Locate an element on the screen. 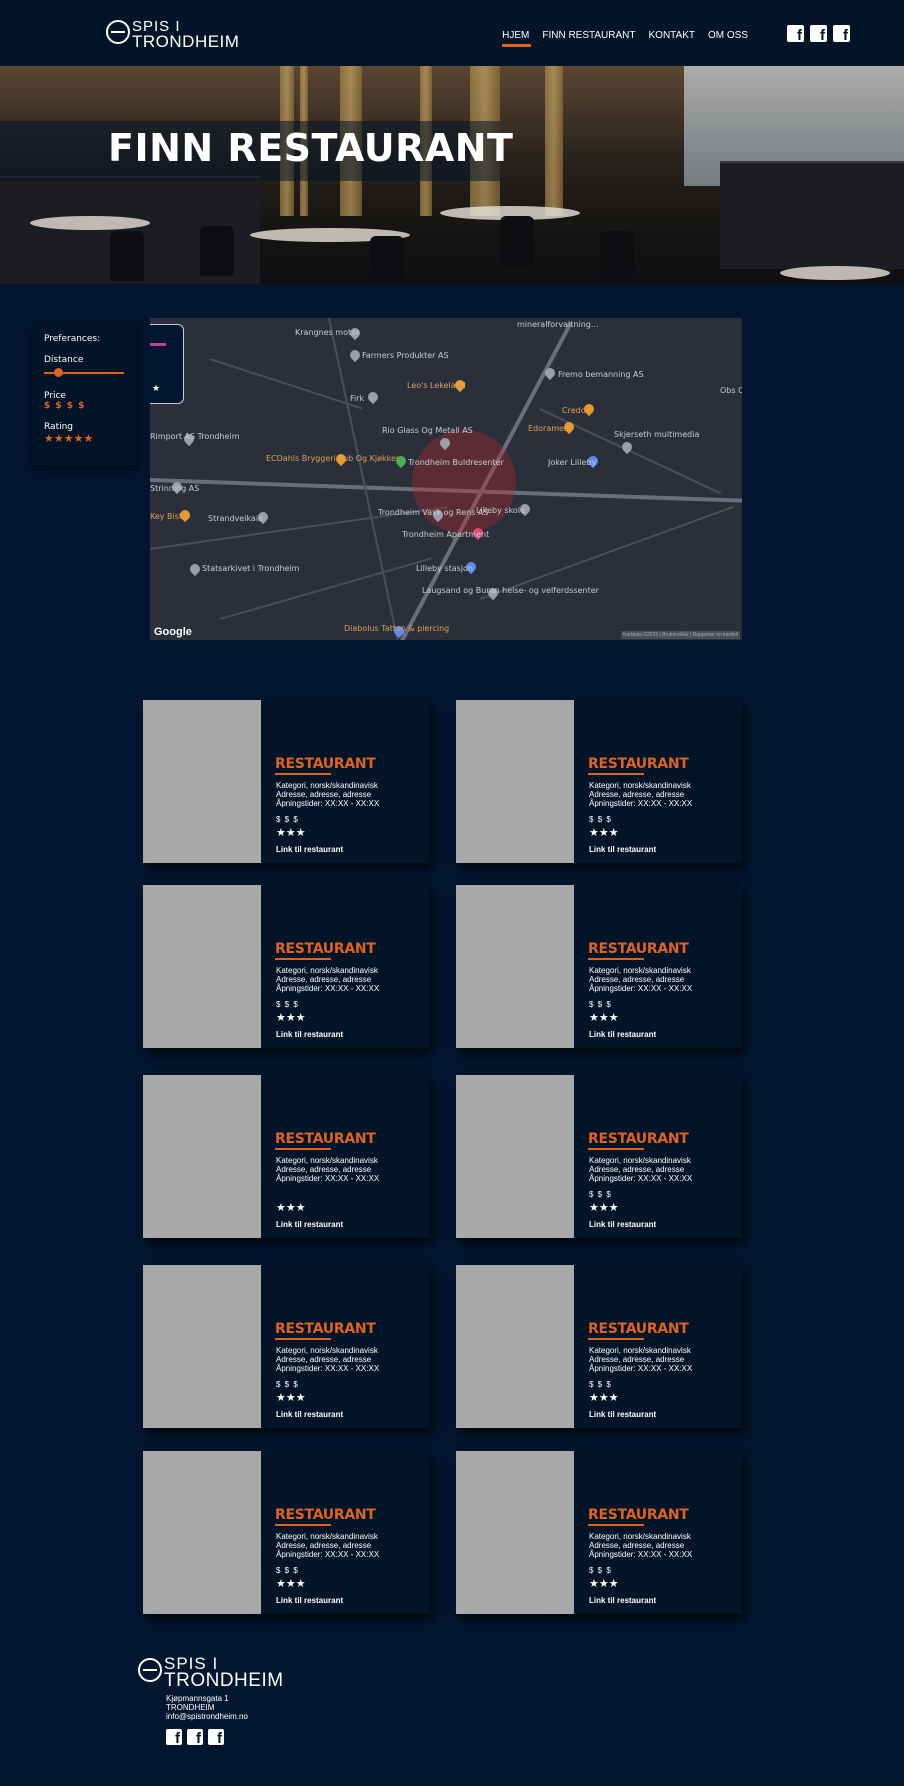  map-poi: Edoramen is located at coordinates (548, 428).